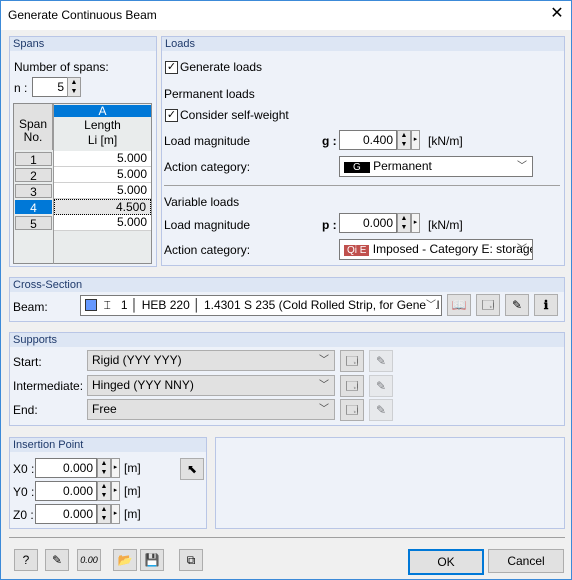 This screenshot has height=580, width=572. Describe the element at coordinates (66, 491) in the screenshot. I see `y0-input: 0.000` at that location.